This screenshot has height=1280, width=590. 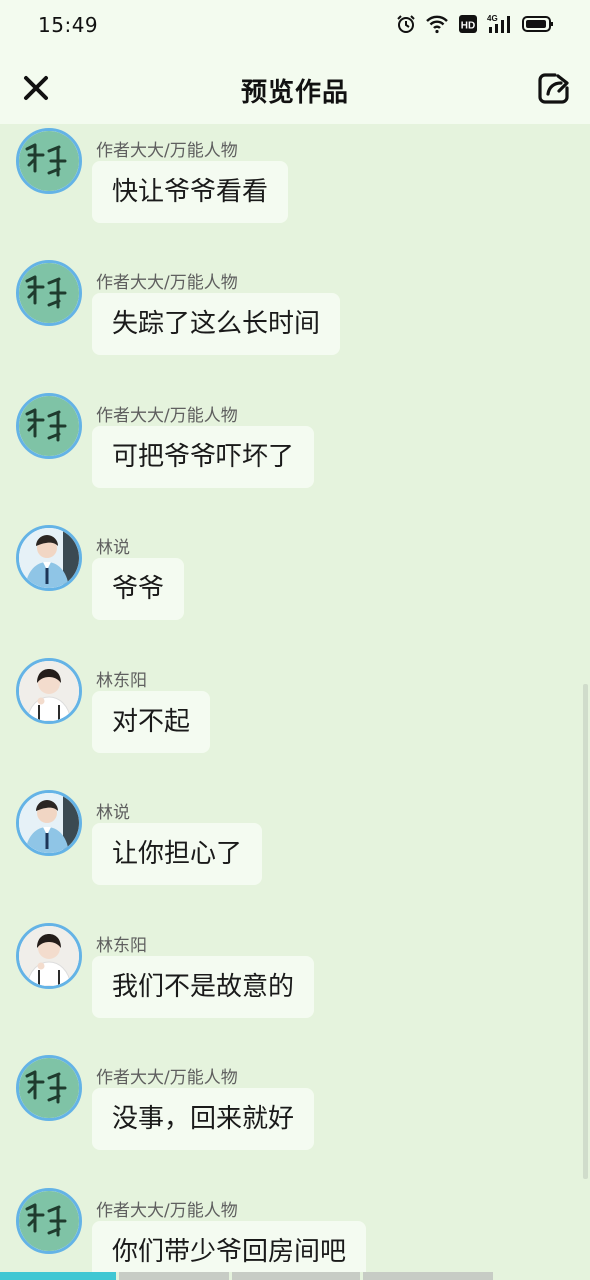 What do you see at coordinates (68, 25) in the screenshot?
I see `status-time: 15:49` at bounding box center [68, 25].